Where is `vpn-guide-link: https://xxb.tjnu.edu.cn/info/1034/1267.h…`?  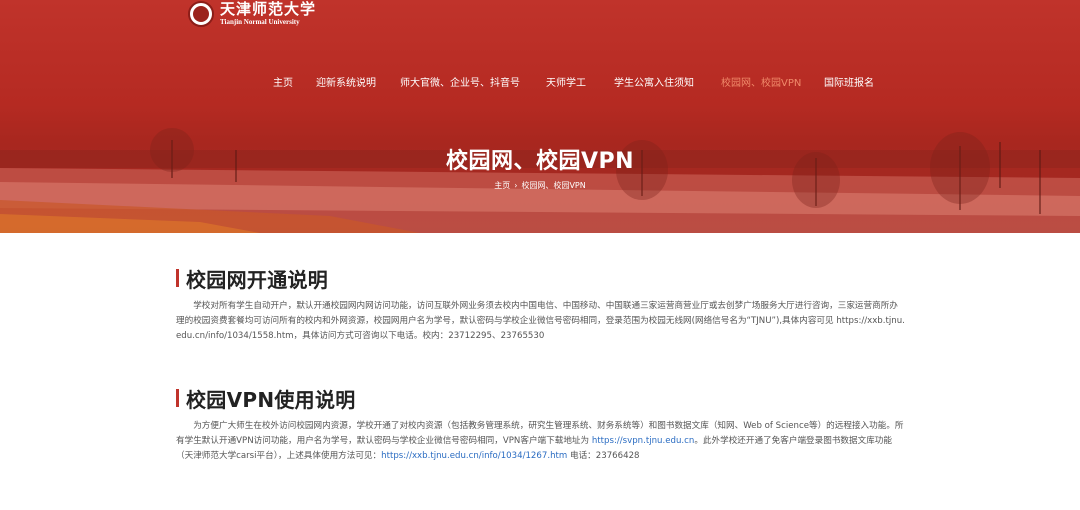 vpn-guide-link: https://xxb.tjnu.edu.cn/info/1034/1267.h… is located at coordinates (474, 456).